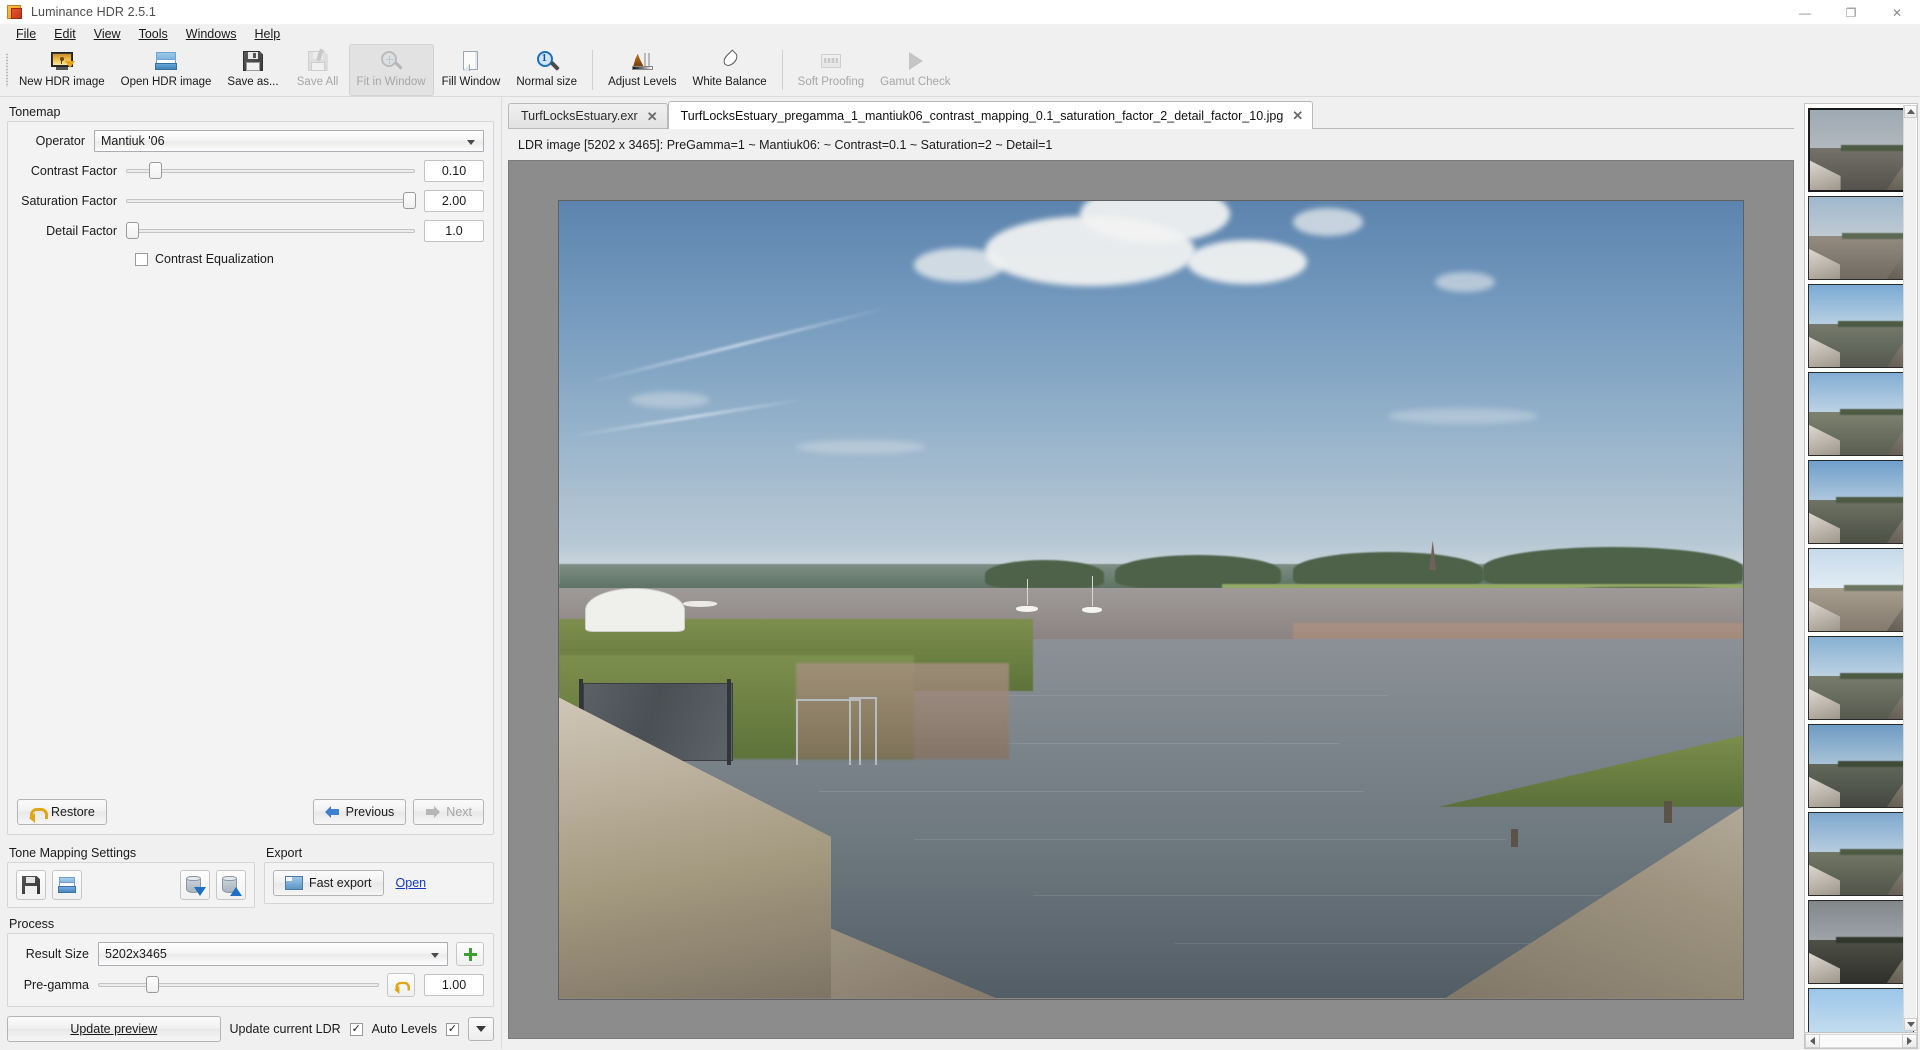 The image size is (1920, 1050). What do you see at coordinates (1910, 111) in the screenshot?
I see `scroll-up-button` at bounding box center [1910, 111].